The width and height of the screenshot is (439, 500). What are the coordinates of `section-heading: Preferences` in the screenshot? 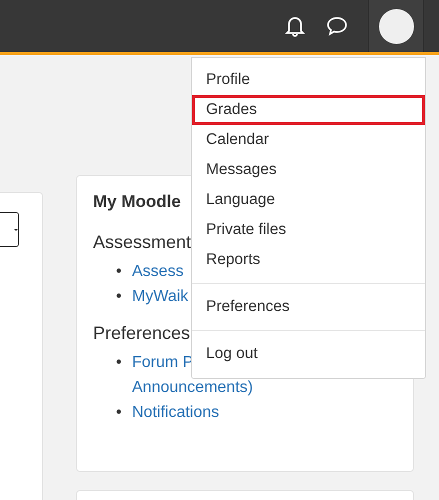 It's located at (141, 333).